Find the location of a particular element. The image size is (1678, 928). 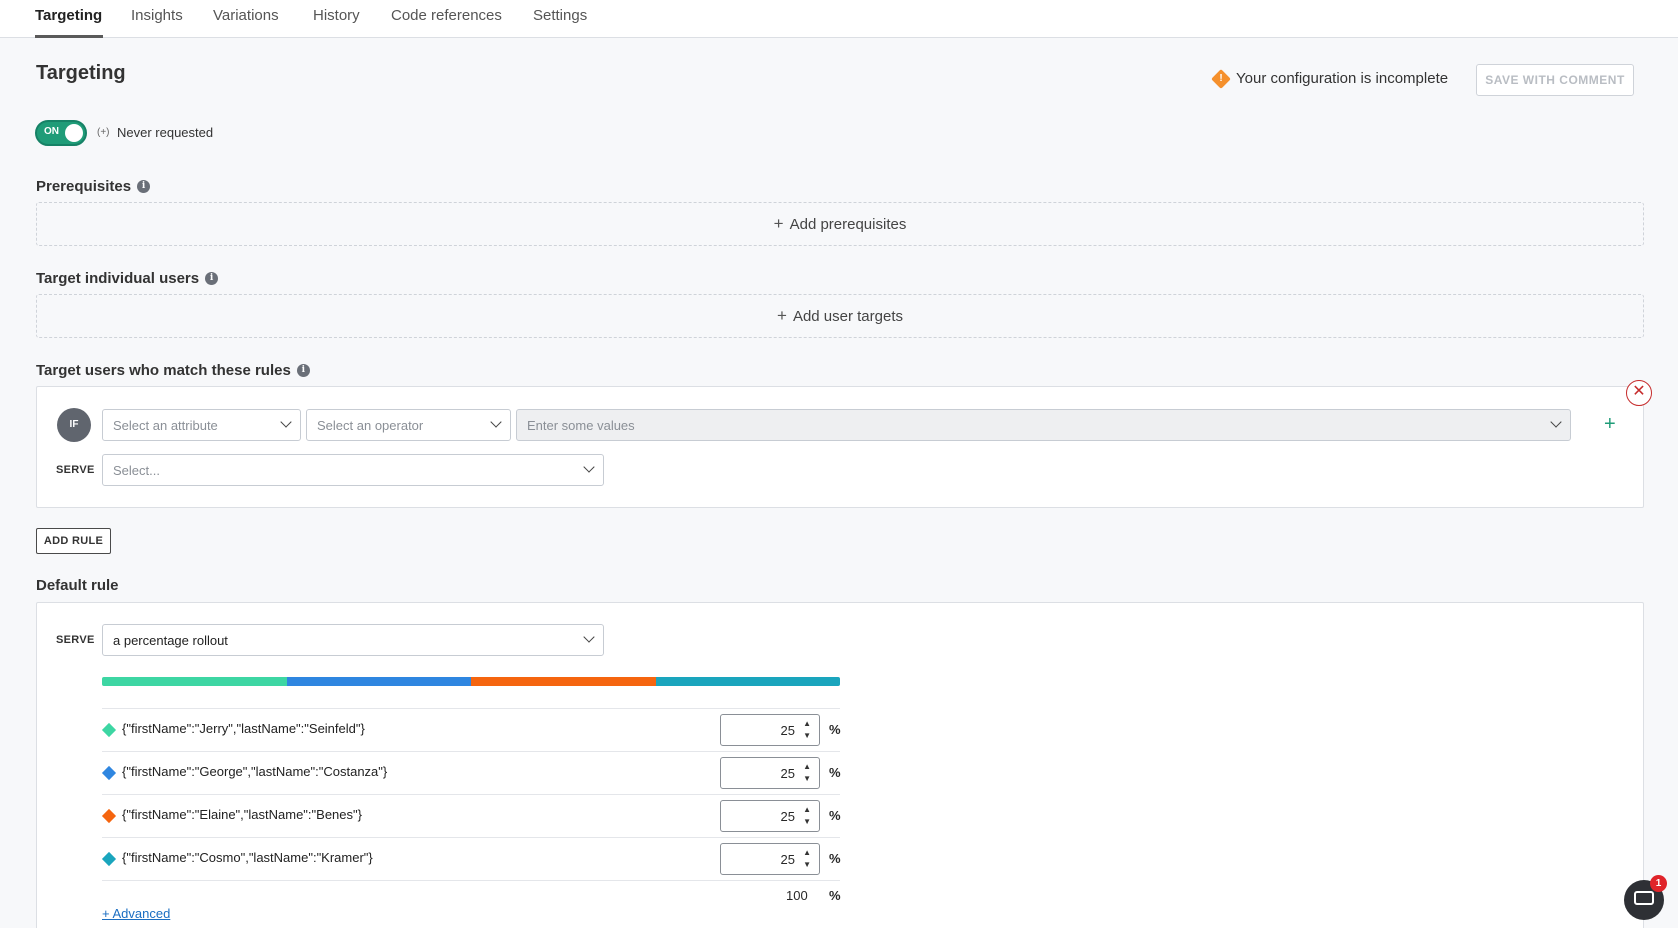

values-select: Enter some values is located at coordinates (1043, 425).